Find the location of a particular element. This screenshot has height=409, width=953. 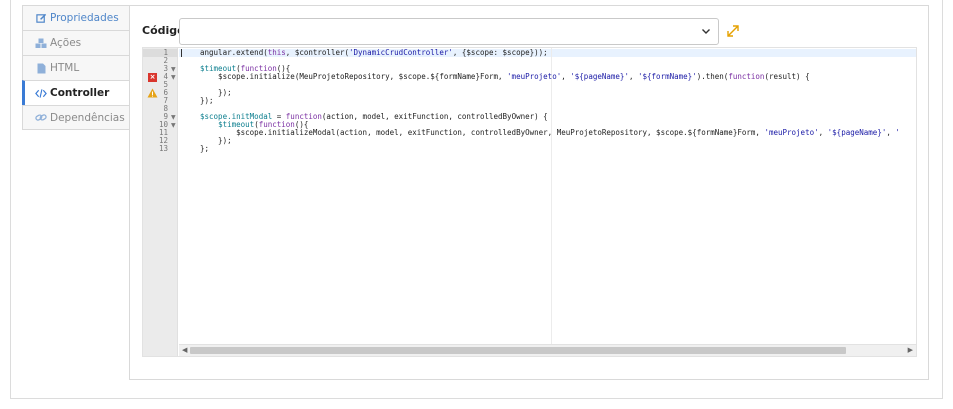

text-cursor is located at coordinates (181, 53).